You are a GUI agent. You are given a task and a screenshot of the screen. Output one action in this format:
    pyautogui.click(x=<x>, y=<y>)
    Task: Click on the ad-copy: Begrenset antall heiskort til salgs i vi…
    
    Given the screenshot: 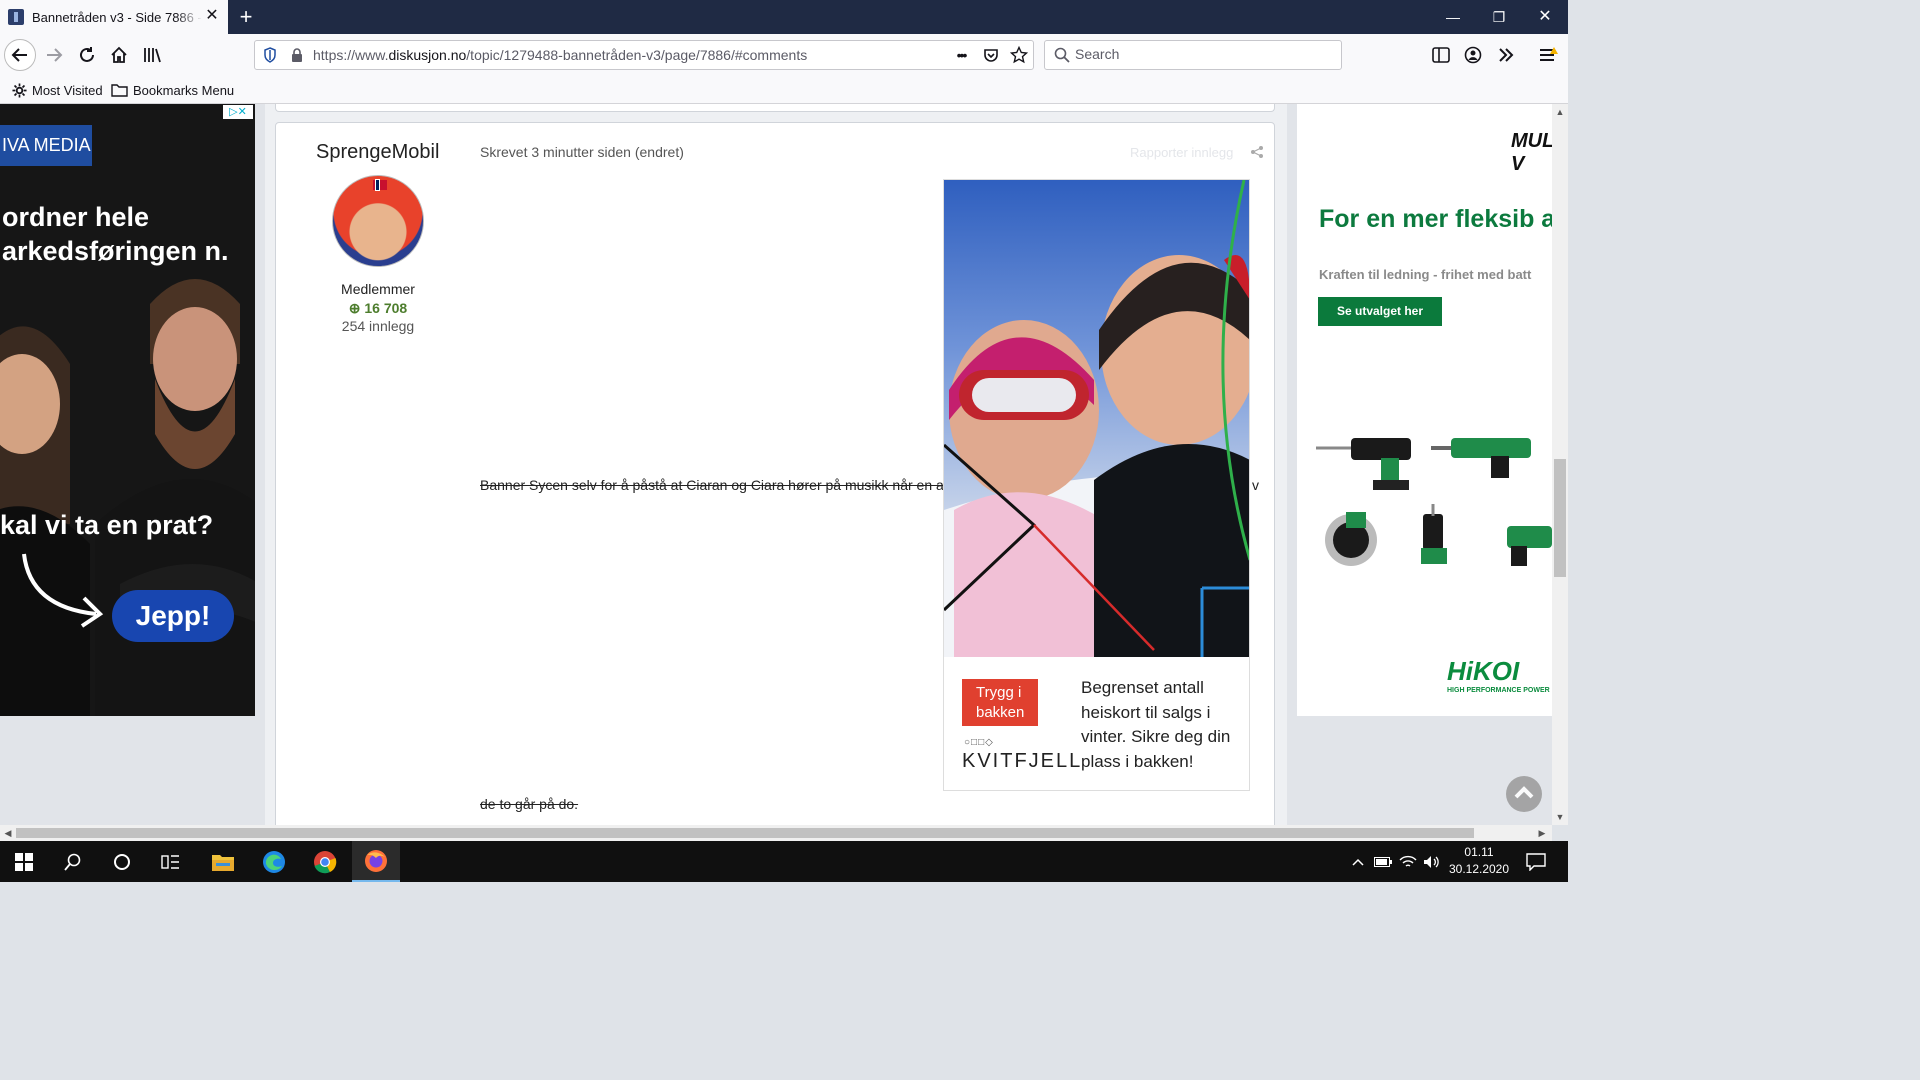 What is the action you would take?
    pyautogui.click(x=1156, y=724)
    